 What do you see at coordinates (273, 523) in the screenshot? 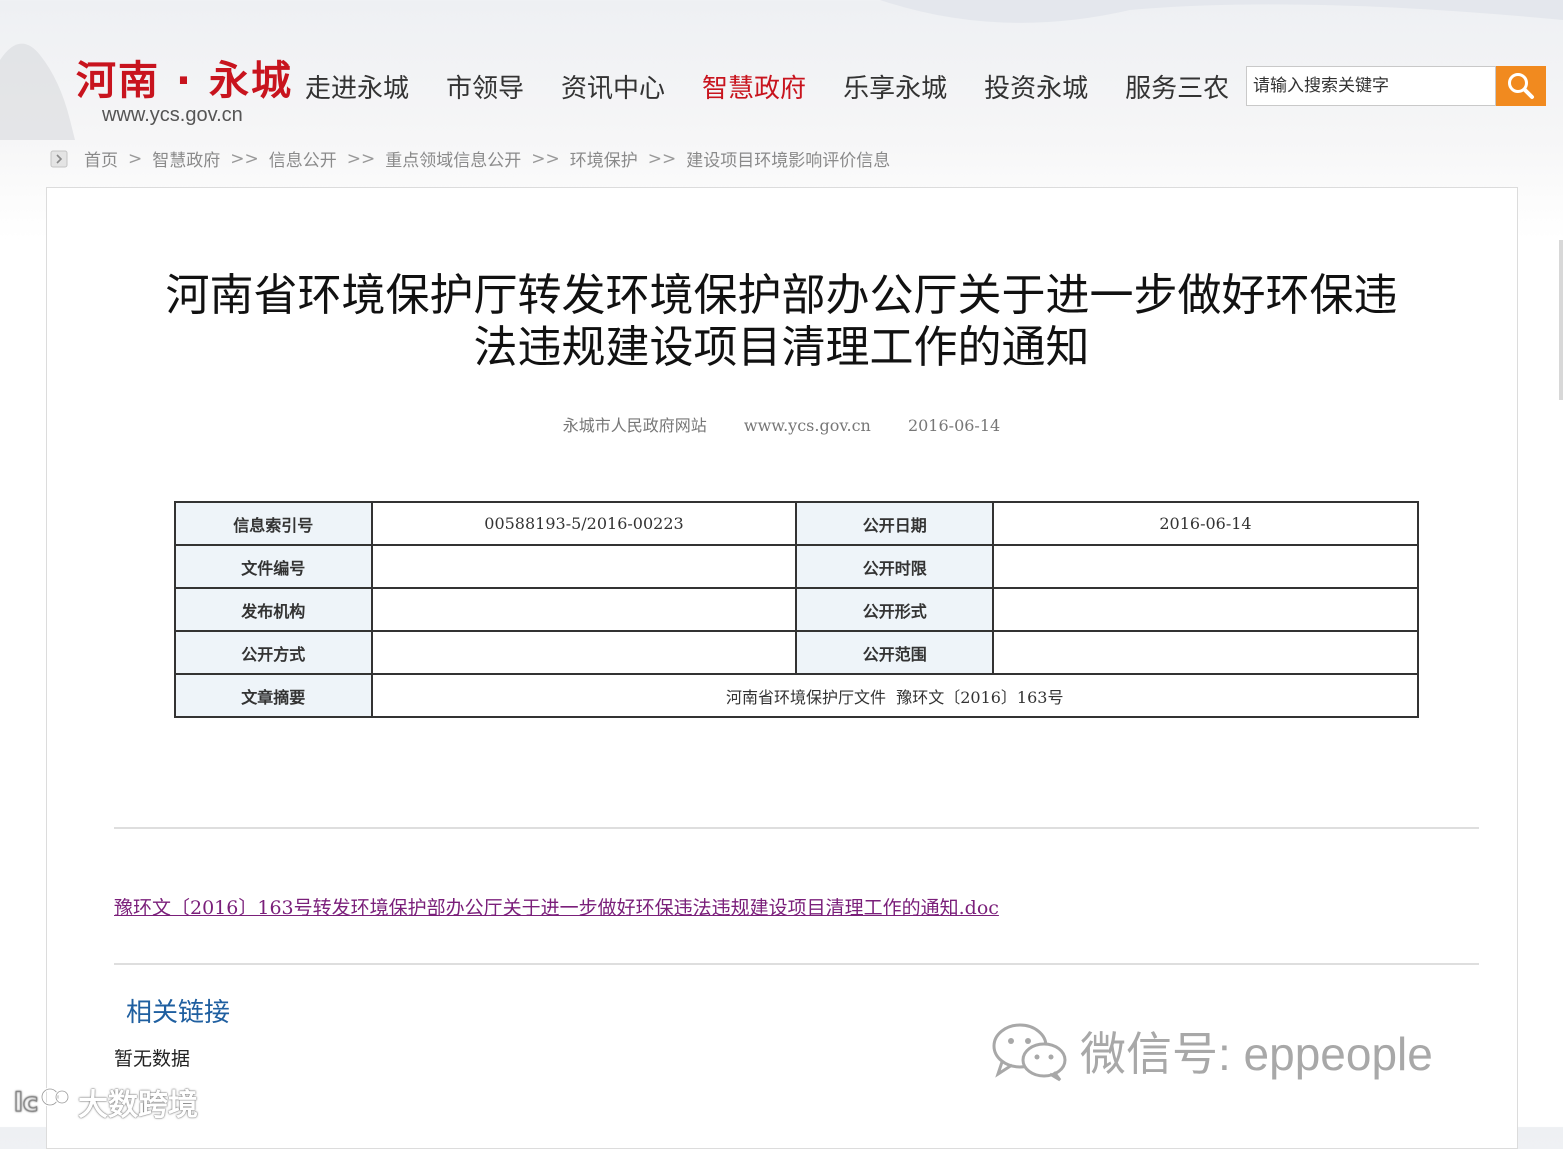
I see `index-label: 信息索引号` at bounding box center [273, 523].